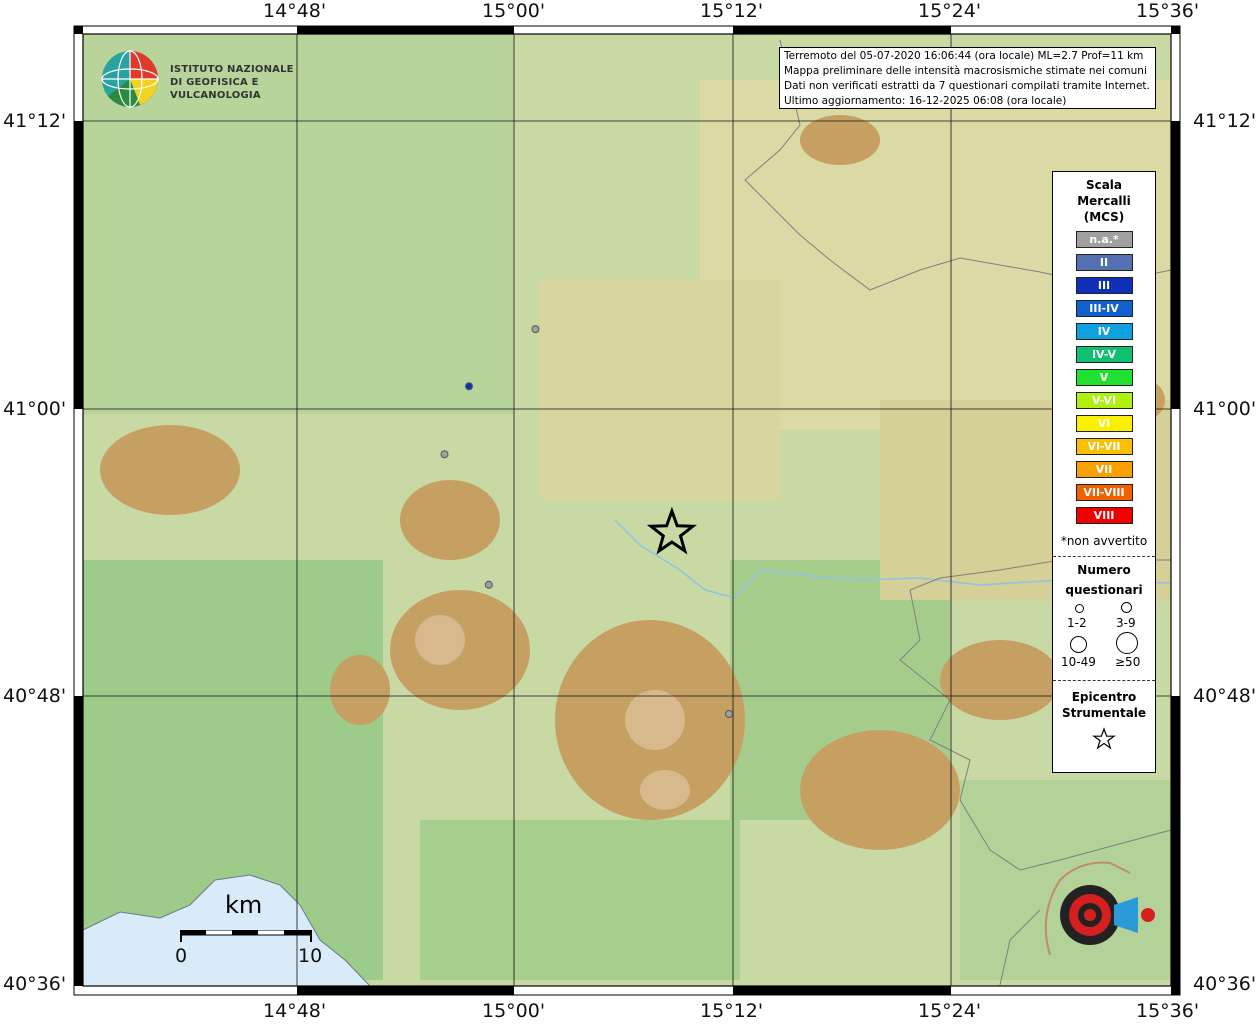 The width and height of the screenshot is (1256, 1024). I want to click on size-label-3: 10-49, so click(1078, 662).